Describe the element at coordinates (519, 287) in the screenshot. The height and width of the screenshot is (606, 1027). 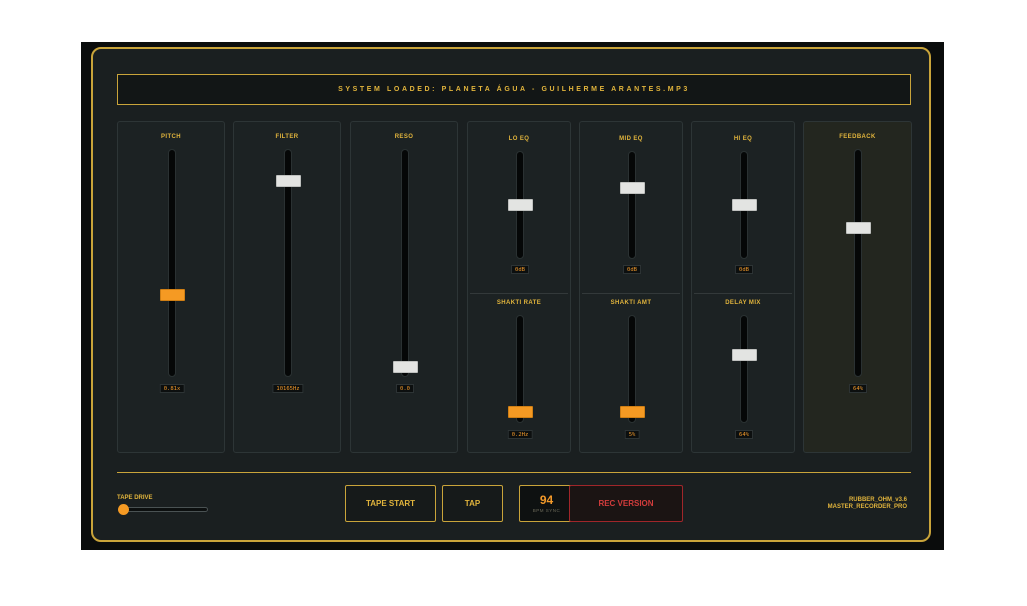
I see `channel-lo-eq: LO EQ 0dB SHAKTI RATE 0.2Hz` at that location.